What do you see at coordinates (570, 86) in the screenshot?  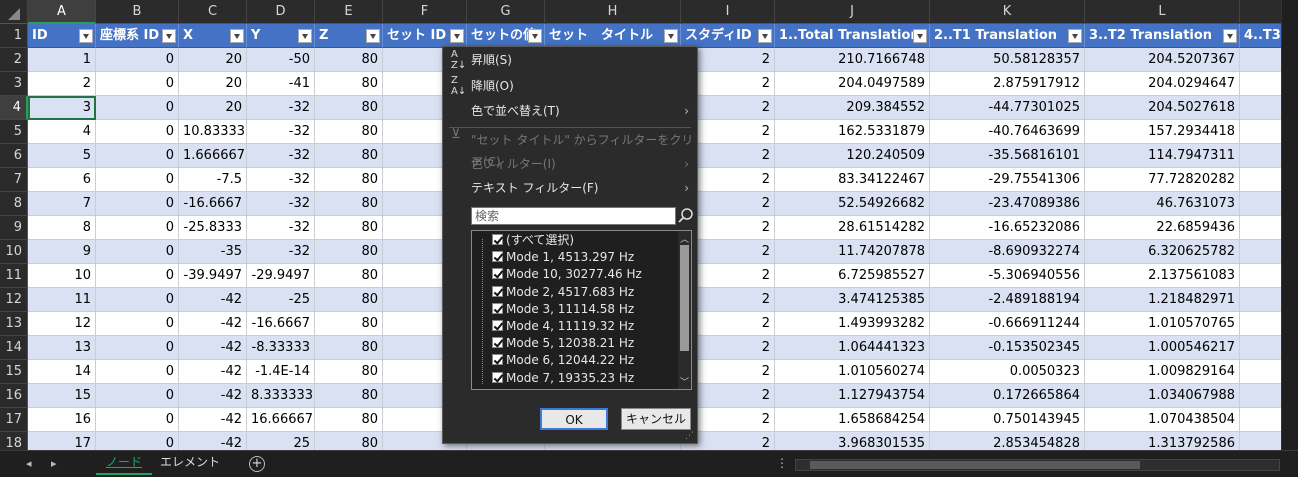 I see `sort-descending-item: Z A↓ 降順(O)` at bounding box center [570, 86].